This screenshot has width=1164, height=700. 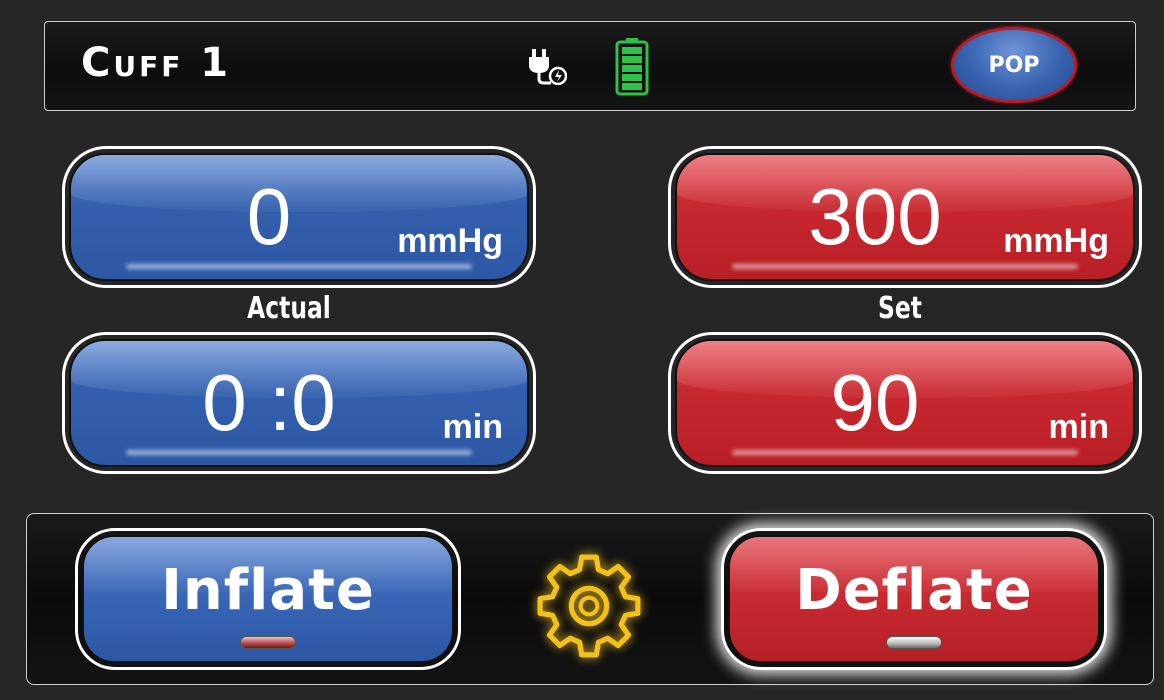 What do you see at coordinates (589, 606) in the screenshot?
I see `gear-icon` at bounding box center [589, 606].